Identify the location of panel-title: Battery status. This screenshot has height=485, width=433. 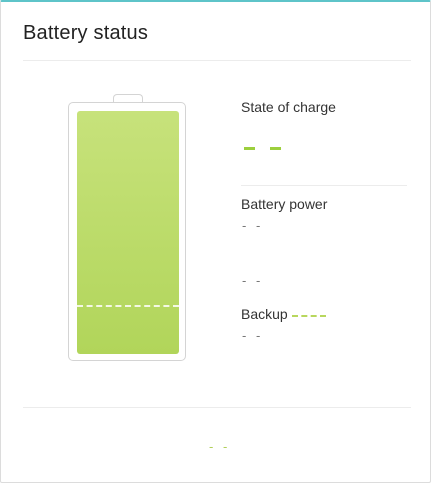
(86, 33).